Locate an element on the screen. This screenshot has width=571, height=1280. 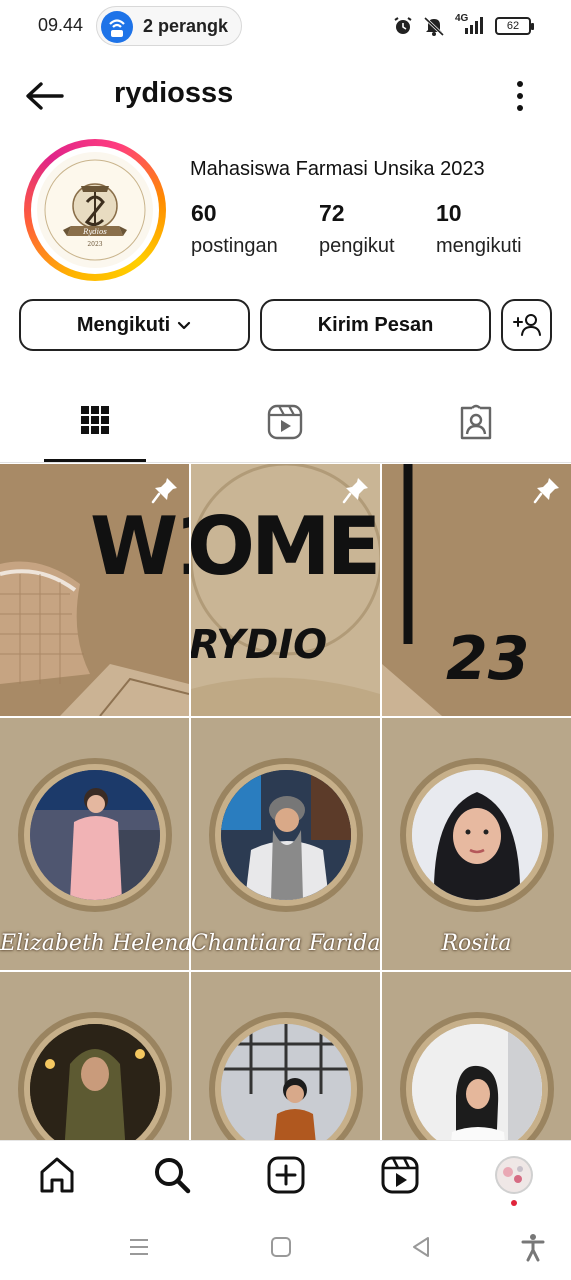
mute-icon is located at coordinates (434, 26).